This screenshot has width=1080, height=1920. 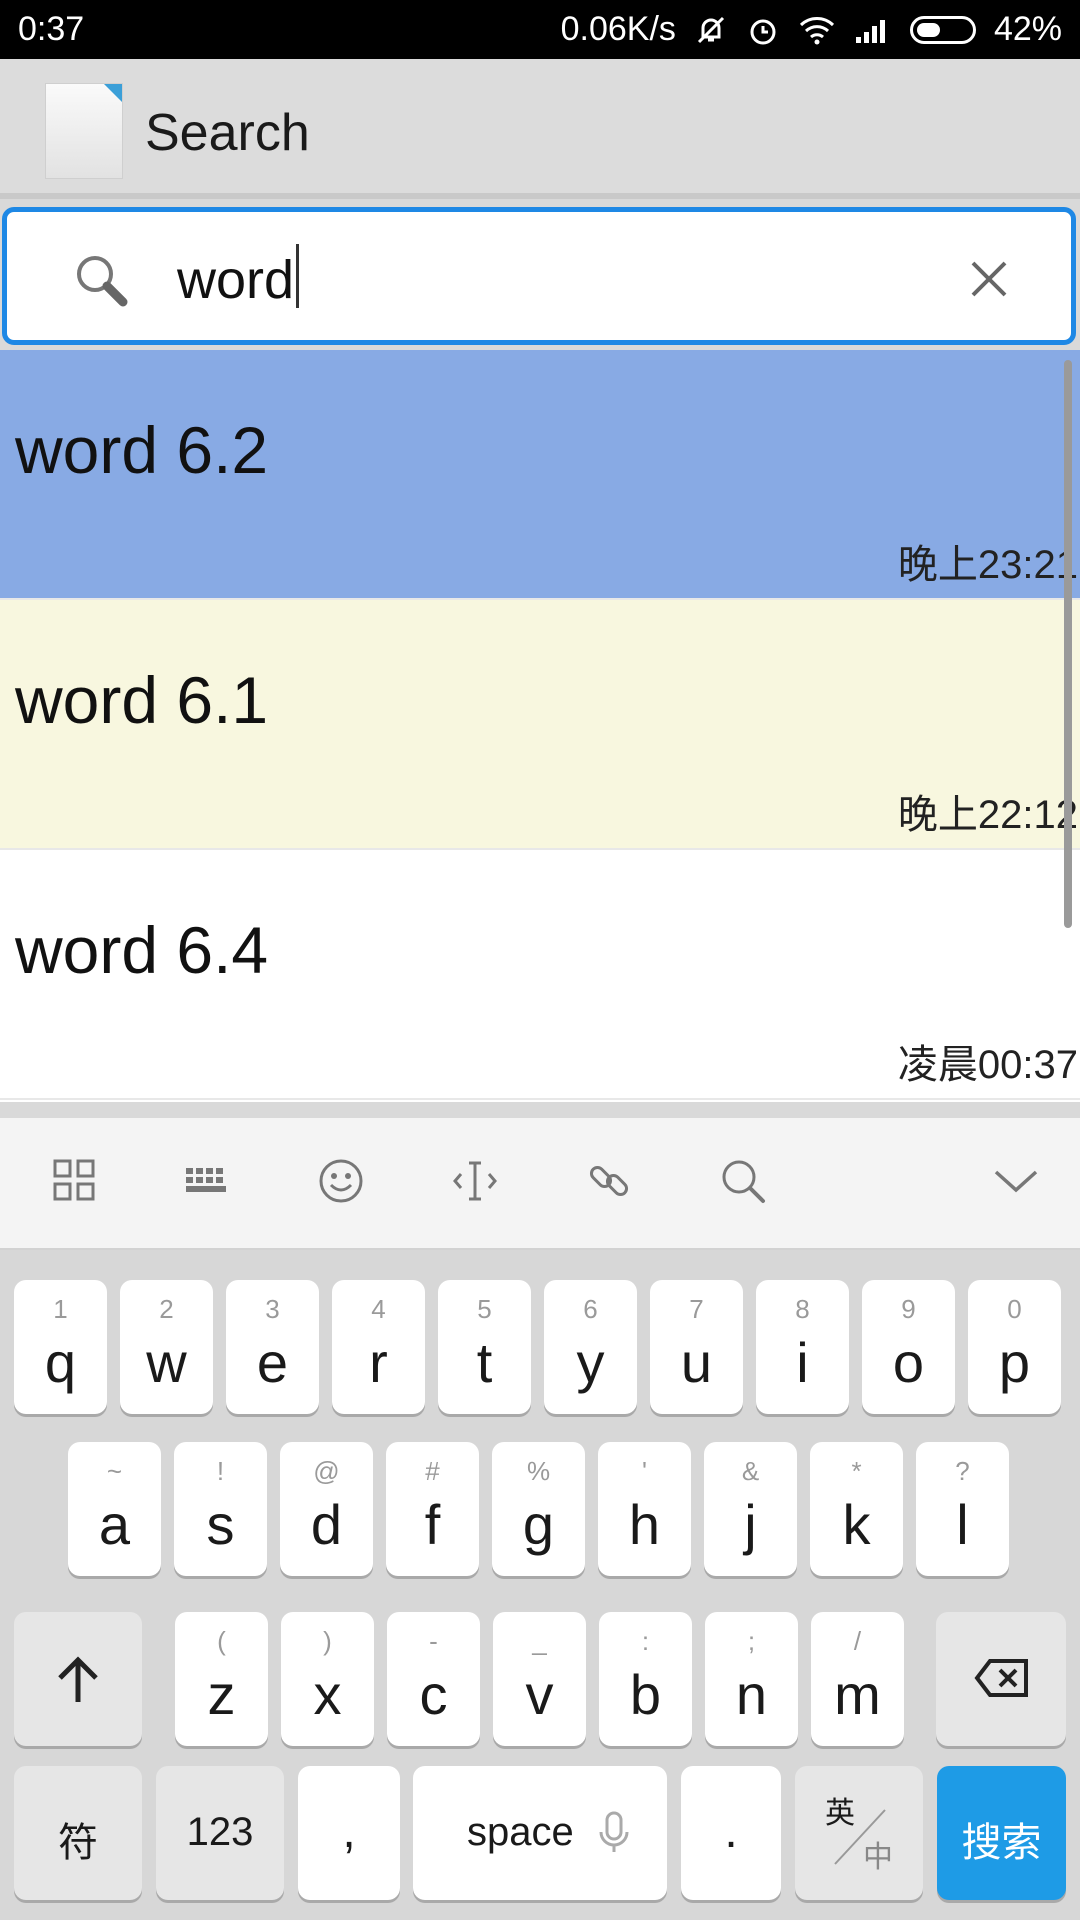 I want to click on key-q: 1q, so click(x=60, y=1347).